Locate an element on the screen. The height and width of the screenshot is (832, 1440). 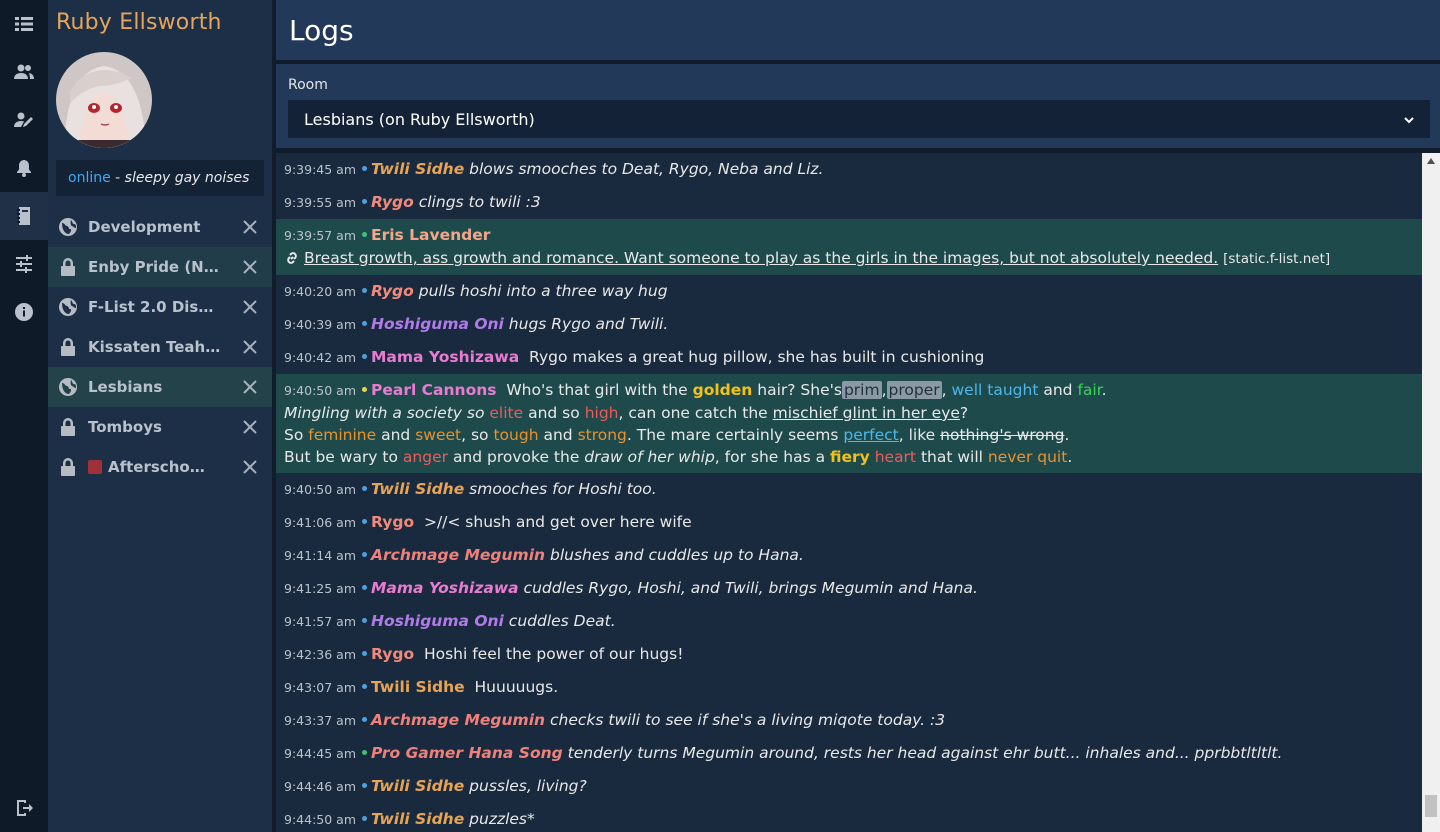
log-scrollbar is located at coordinates (1431, 492).